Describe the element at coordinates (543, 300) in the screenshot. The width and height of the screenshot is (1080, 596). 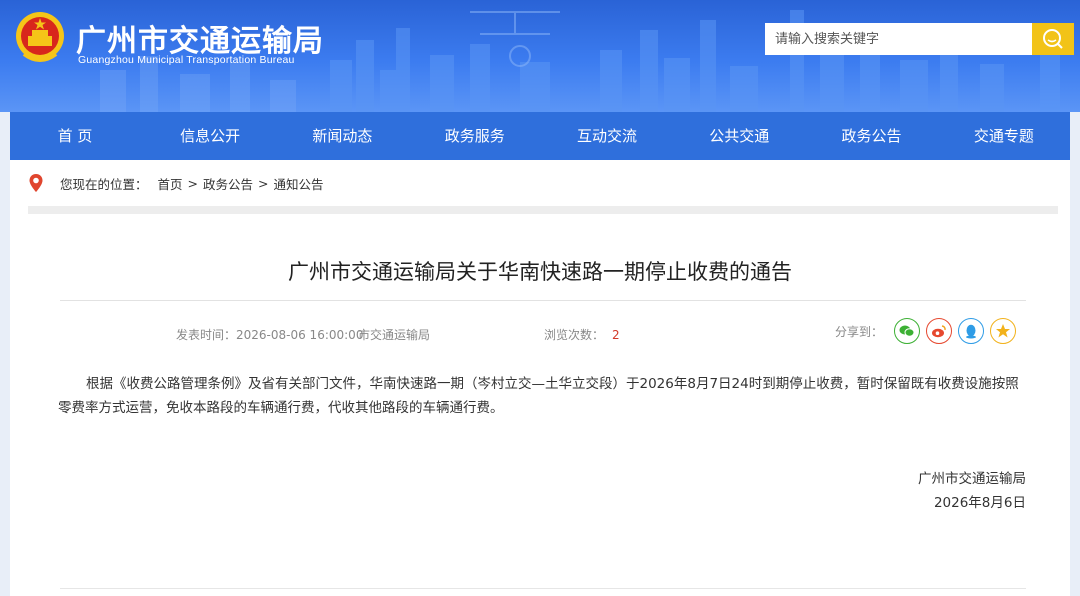
I see `title-divider` at that location.